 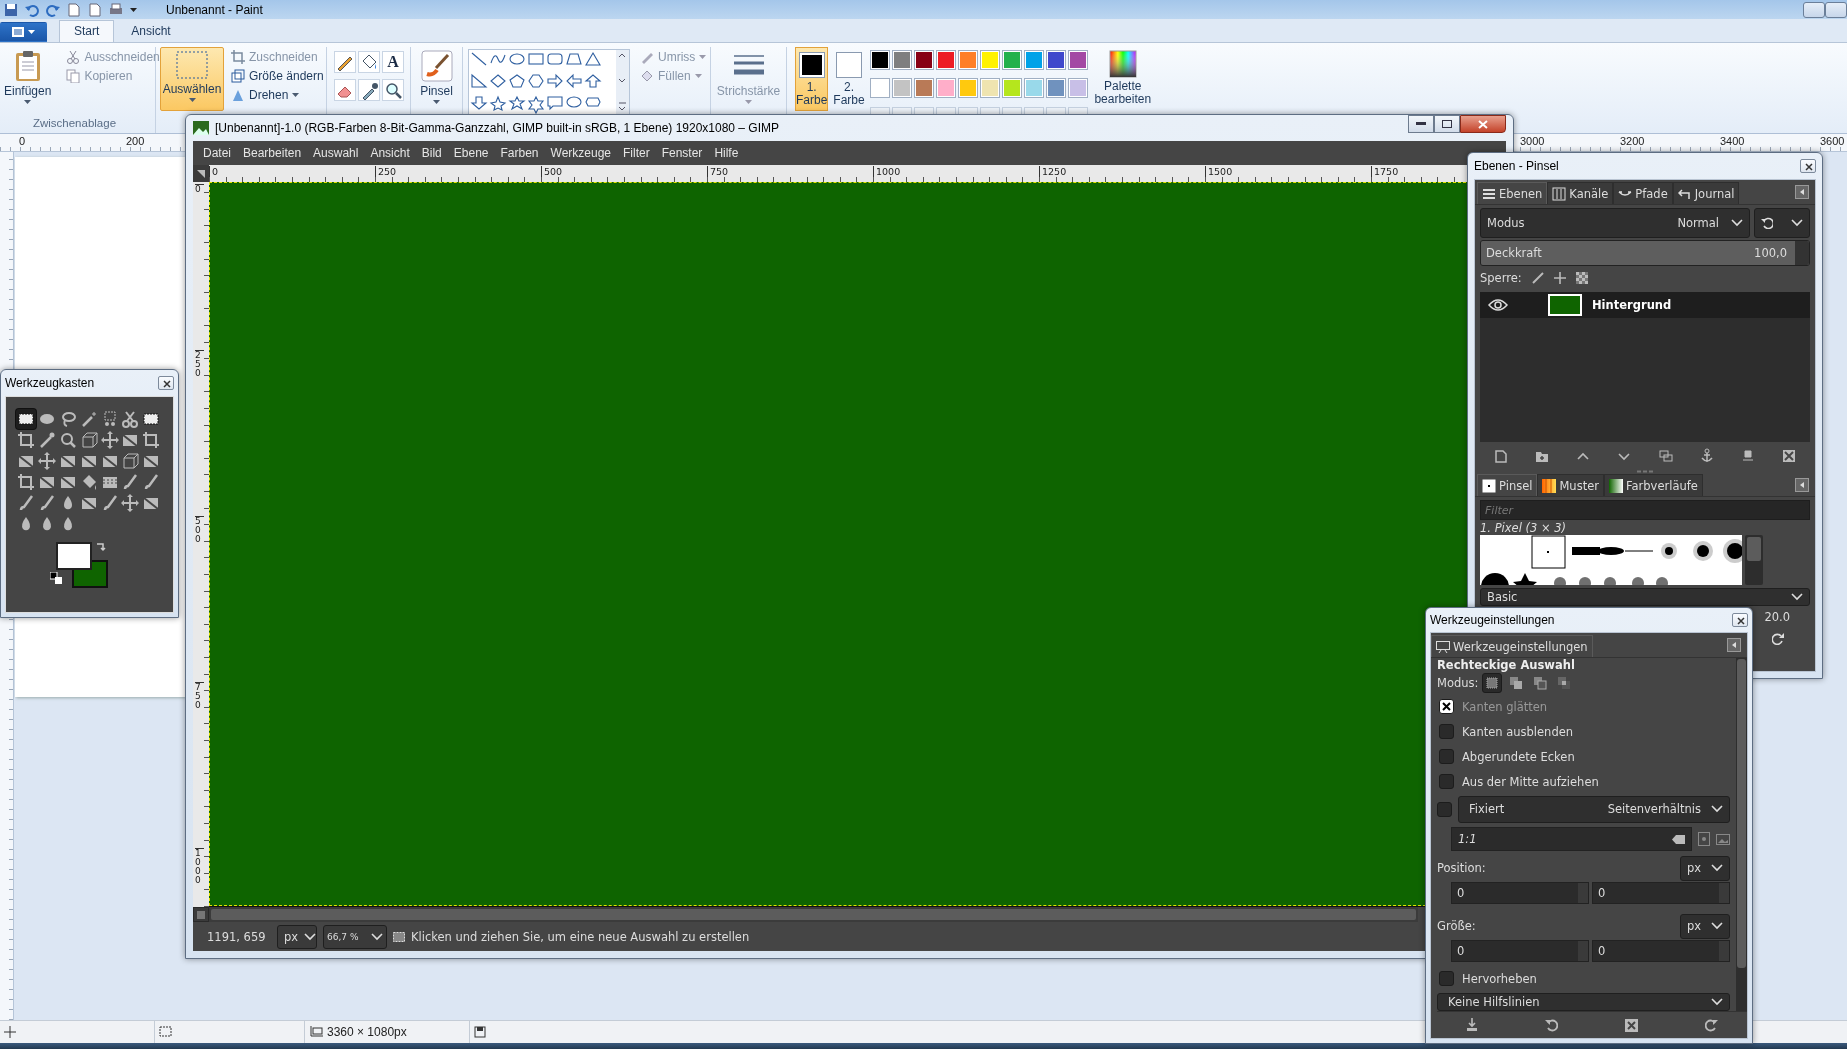 I want to click on window-title: [Unbenannt]-1.0 (RGB-Farben 8-Bit-Gamma-Ganzzahl, GIMP built-in sRGB, 1 Ebene) 1920x1080 – GIMP, so click(x=497, y=128).